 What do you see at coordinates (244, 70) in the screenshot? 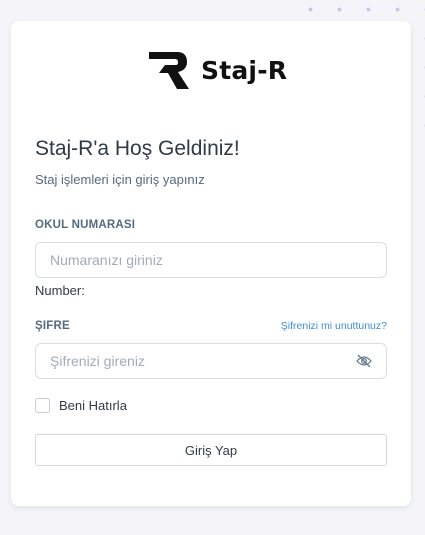
I see `brand-name: Staj-R` at bounding box center [244, 70].